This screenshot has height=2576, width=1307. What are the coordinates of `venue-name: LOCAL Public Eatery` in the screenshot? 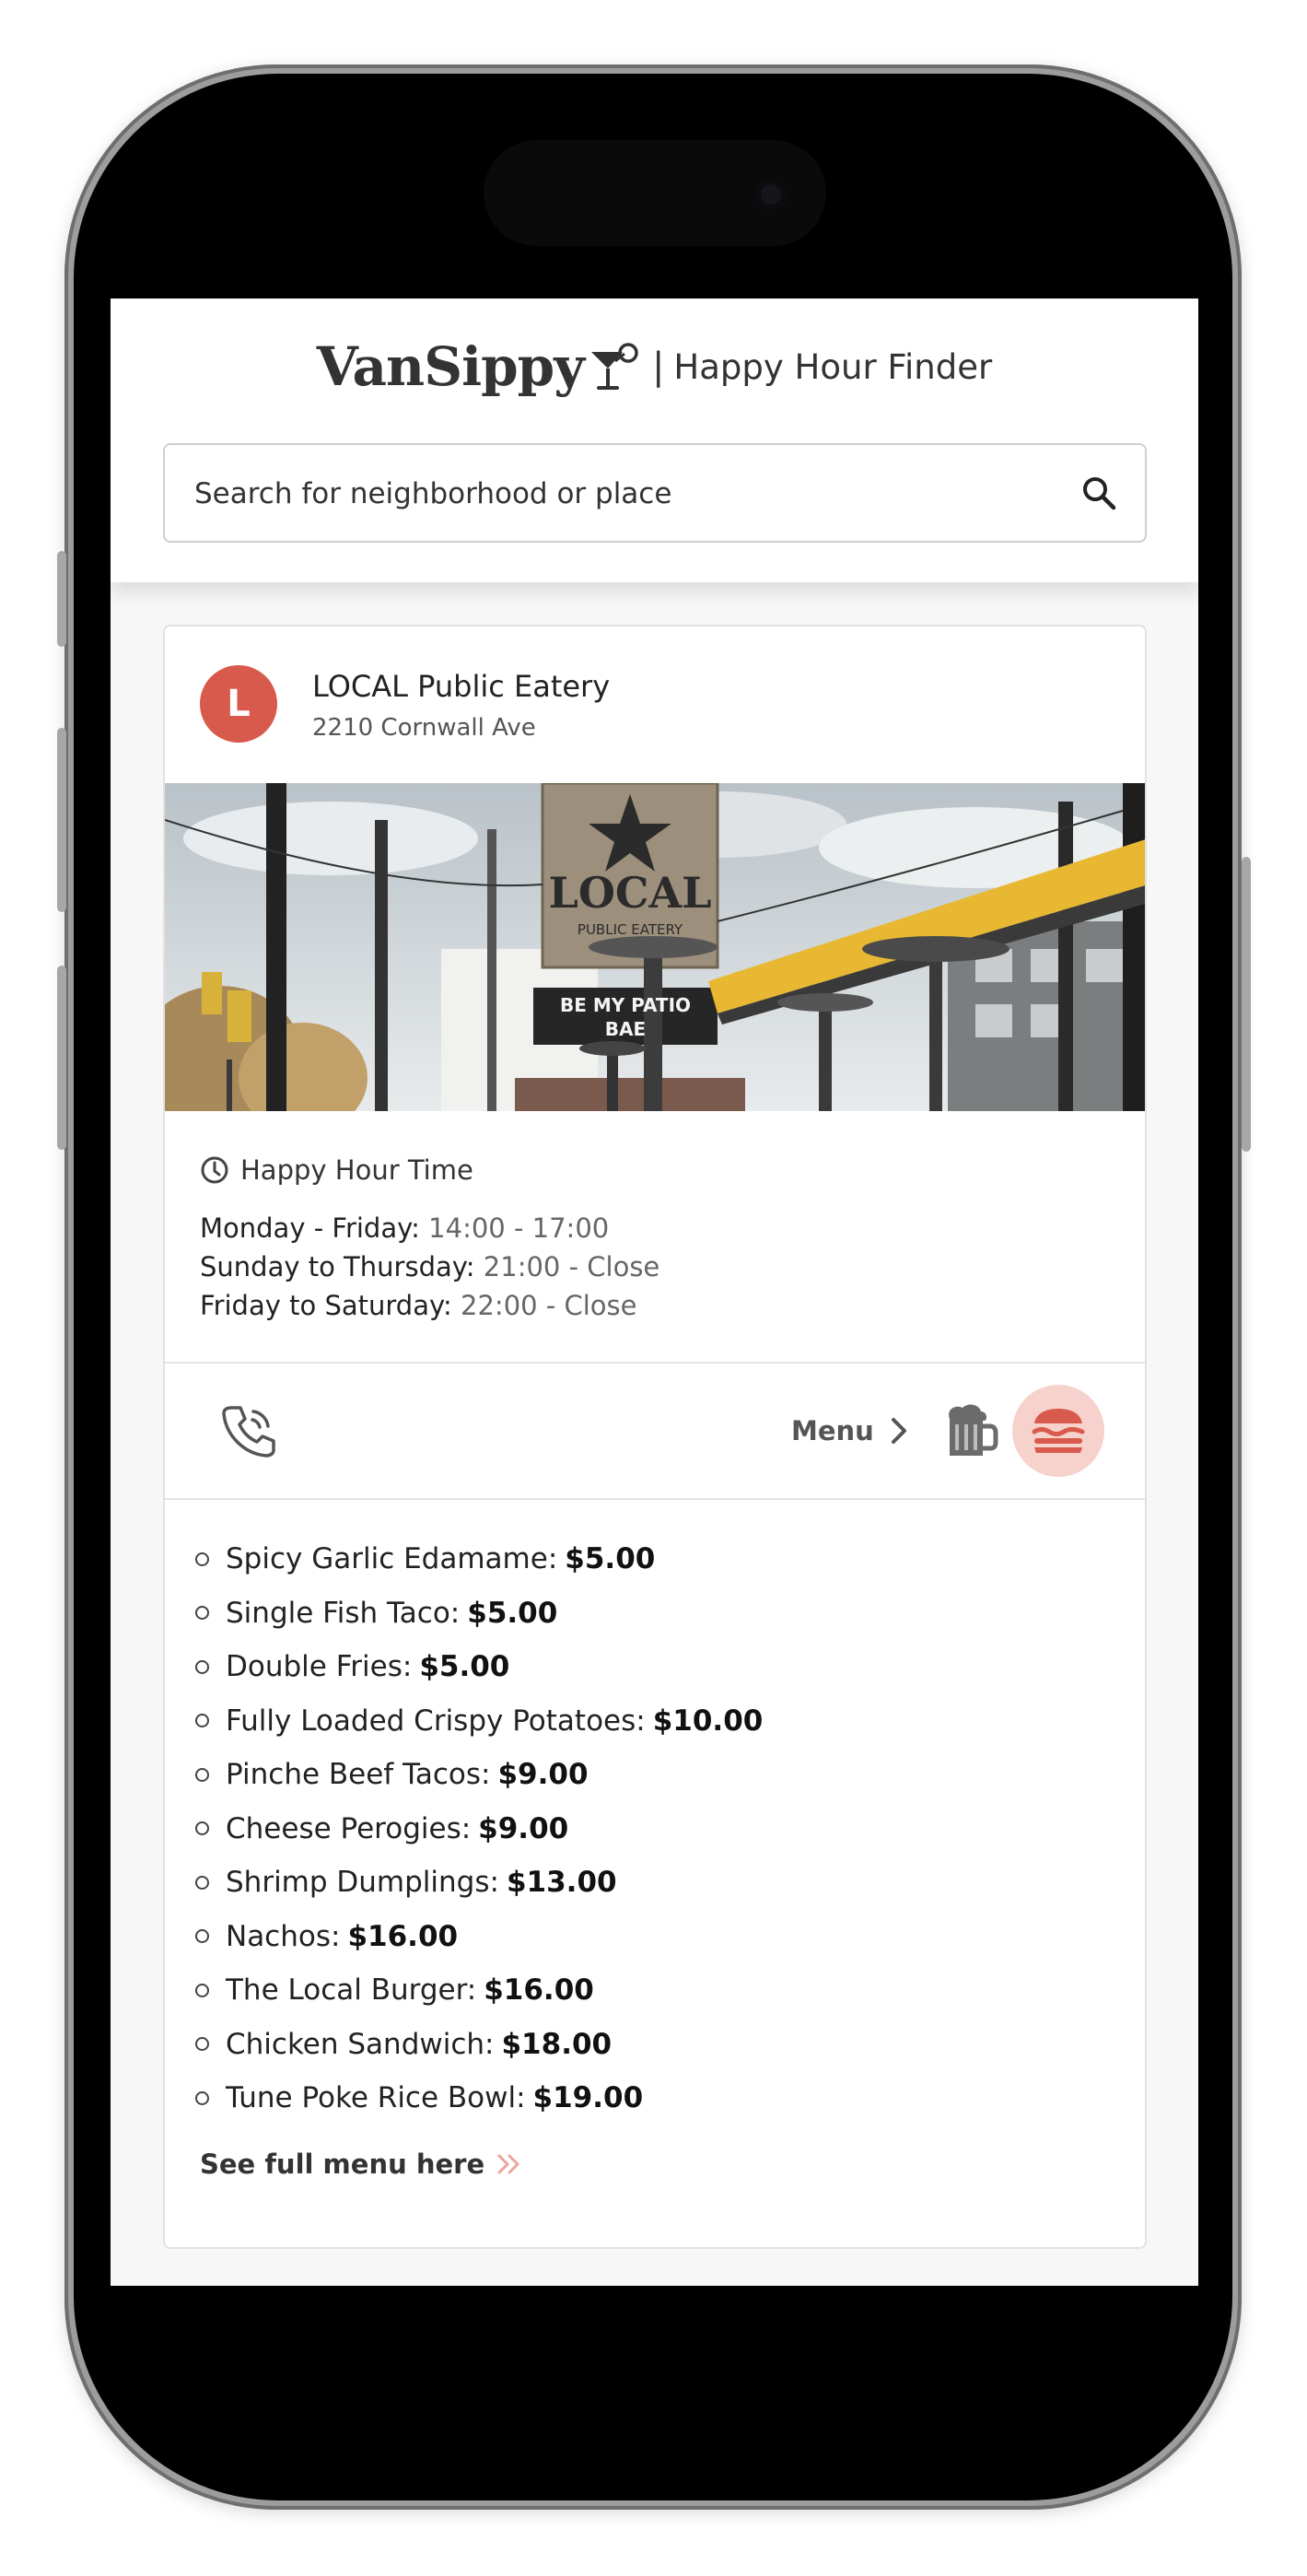 It's located at (461, 686).